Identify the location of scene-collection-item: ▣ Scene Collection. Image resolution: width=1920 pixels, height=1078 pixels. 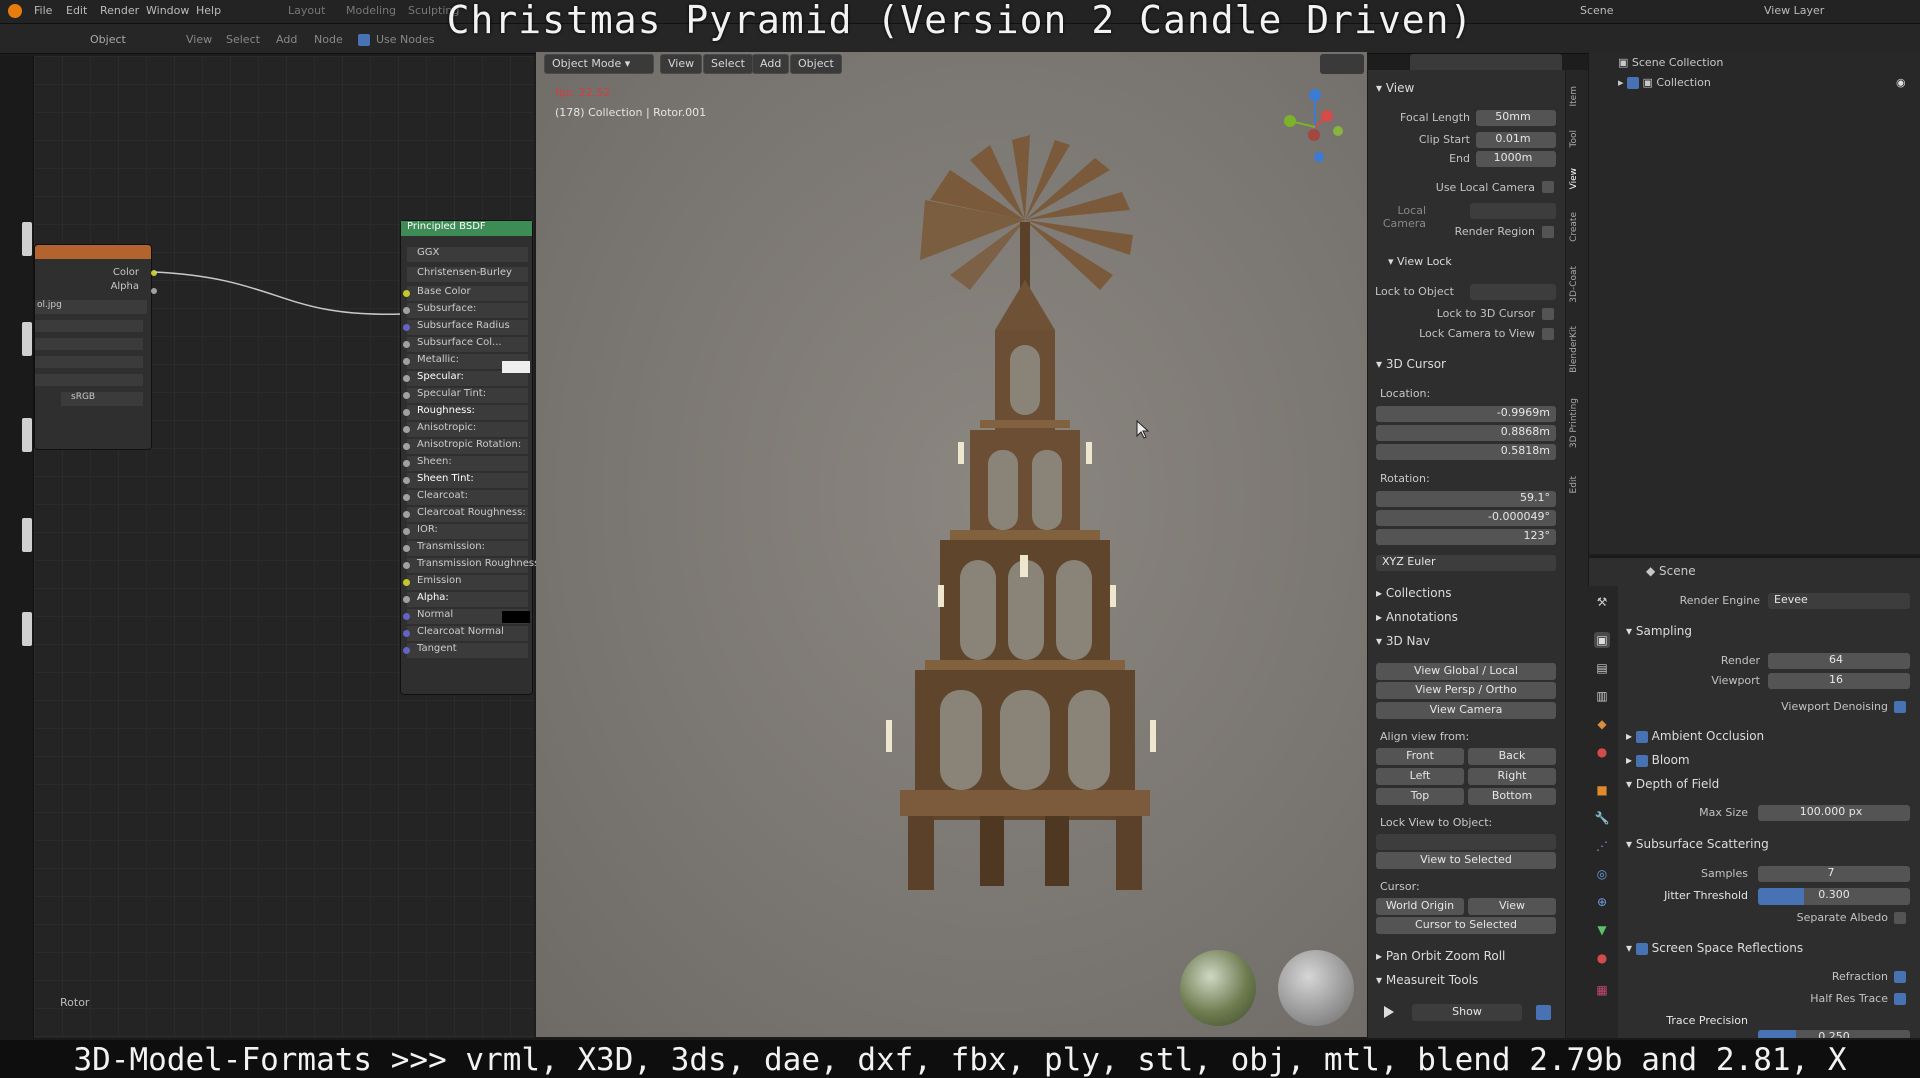
(1670, 62).